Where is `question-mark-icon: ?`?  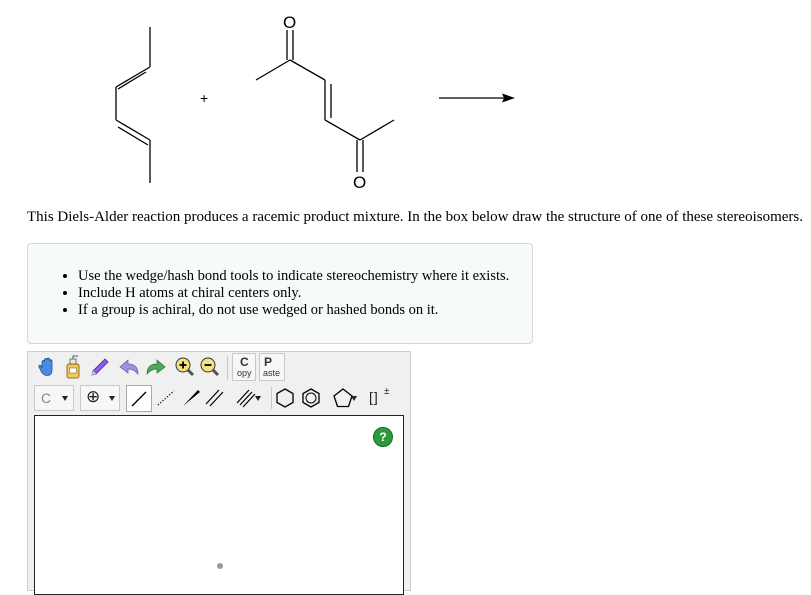 question-mark-icon: ? is located at coordinates (383, 437).